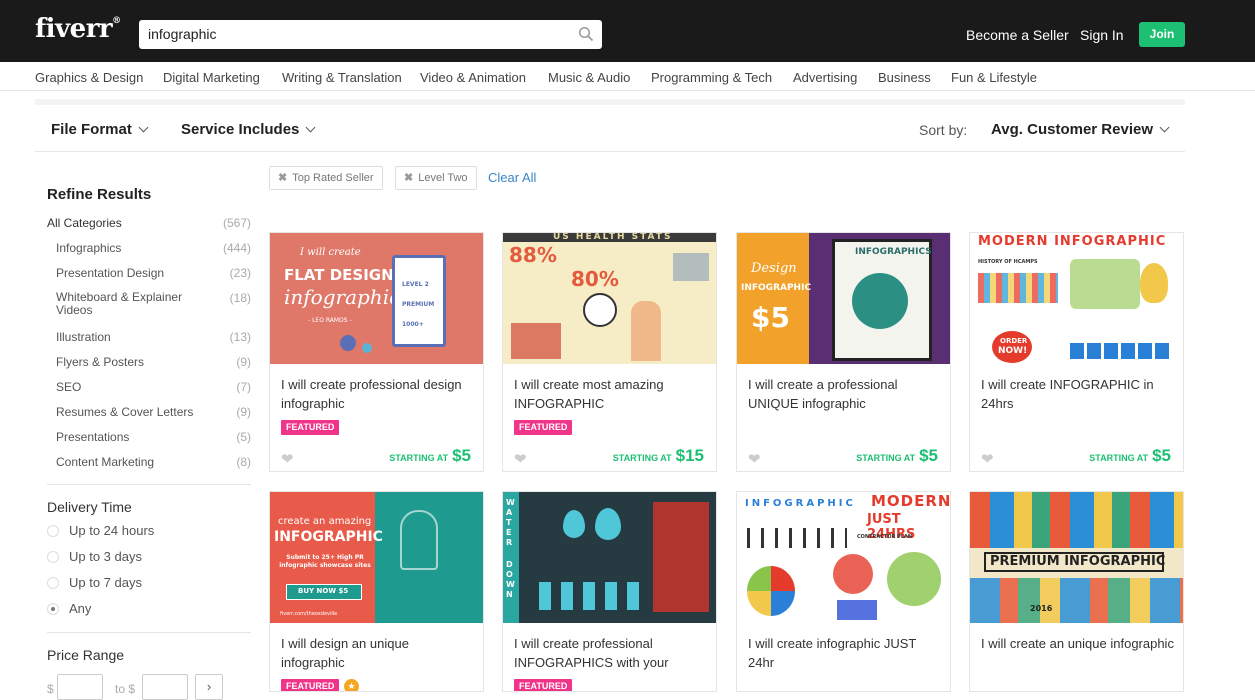 The width and height of the screenshot is (1255, 700). I want to click on water-drop-icon, so click(574, 524).